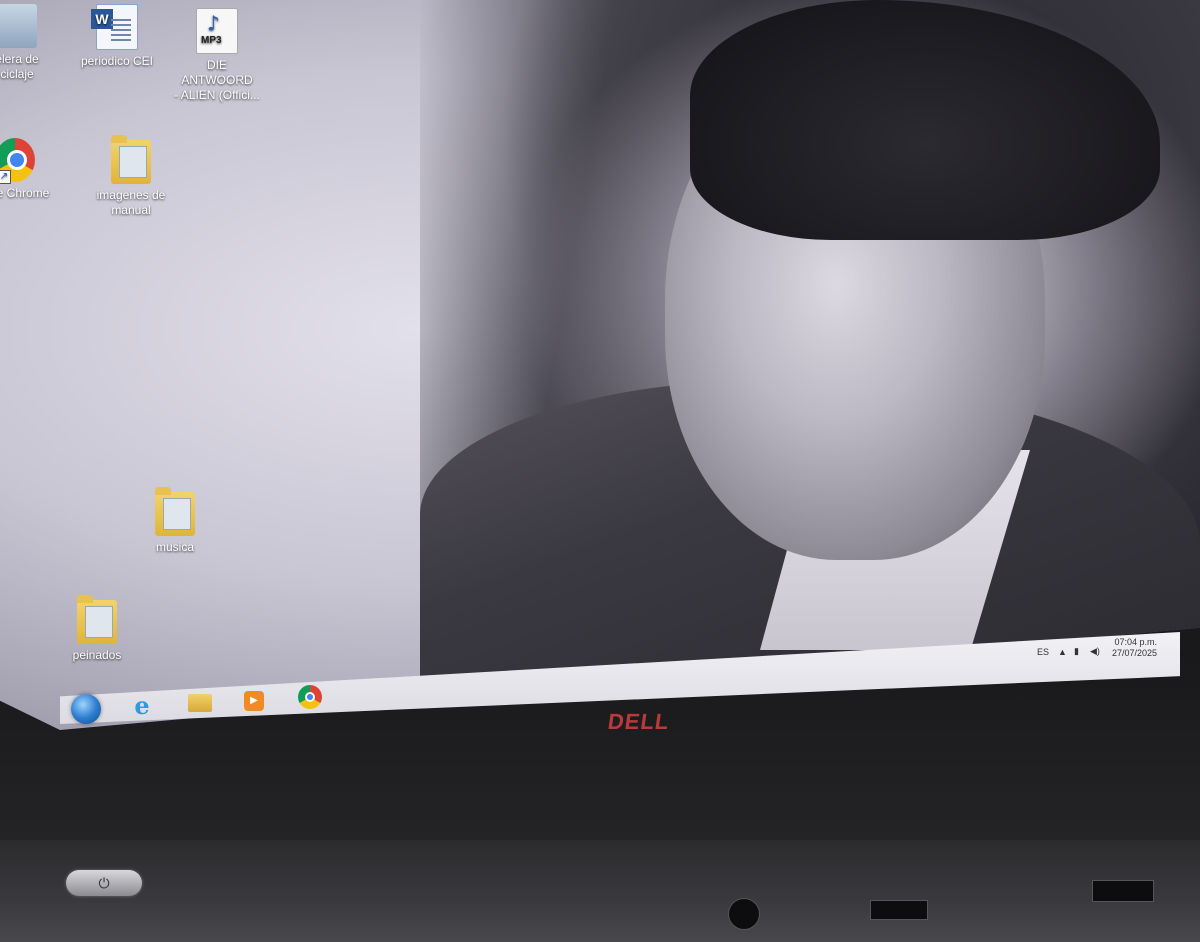 The height and width of the screenshot is (942, 1200). I want to click on desktop-icon-periodico-cei: periodico CEI, so click(117, 36).